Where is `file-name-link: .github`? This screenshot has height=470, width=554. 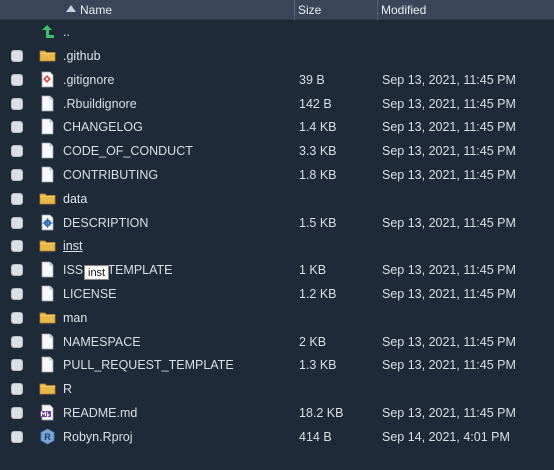 file-name-link: .github is located at coordinates (82, 56).